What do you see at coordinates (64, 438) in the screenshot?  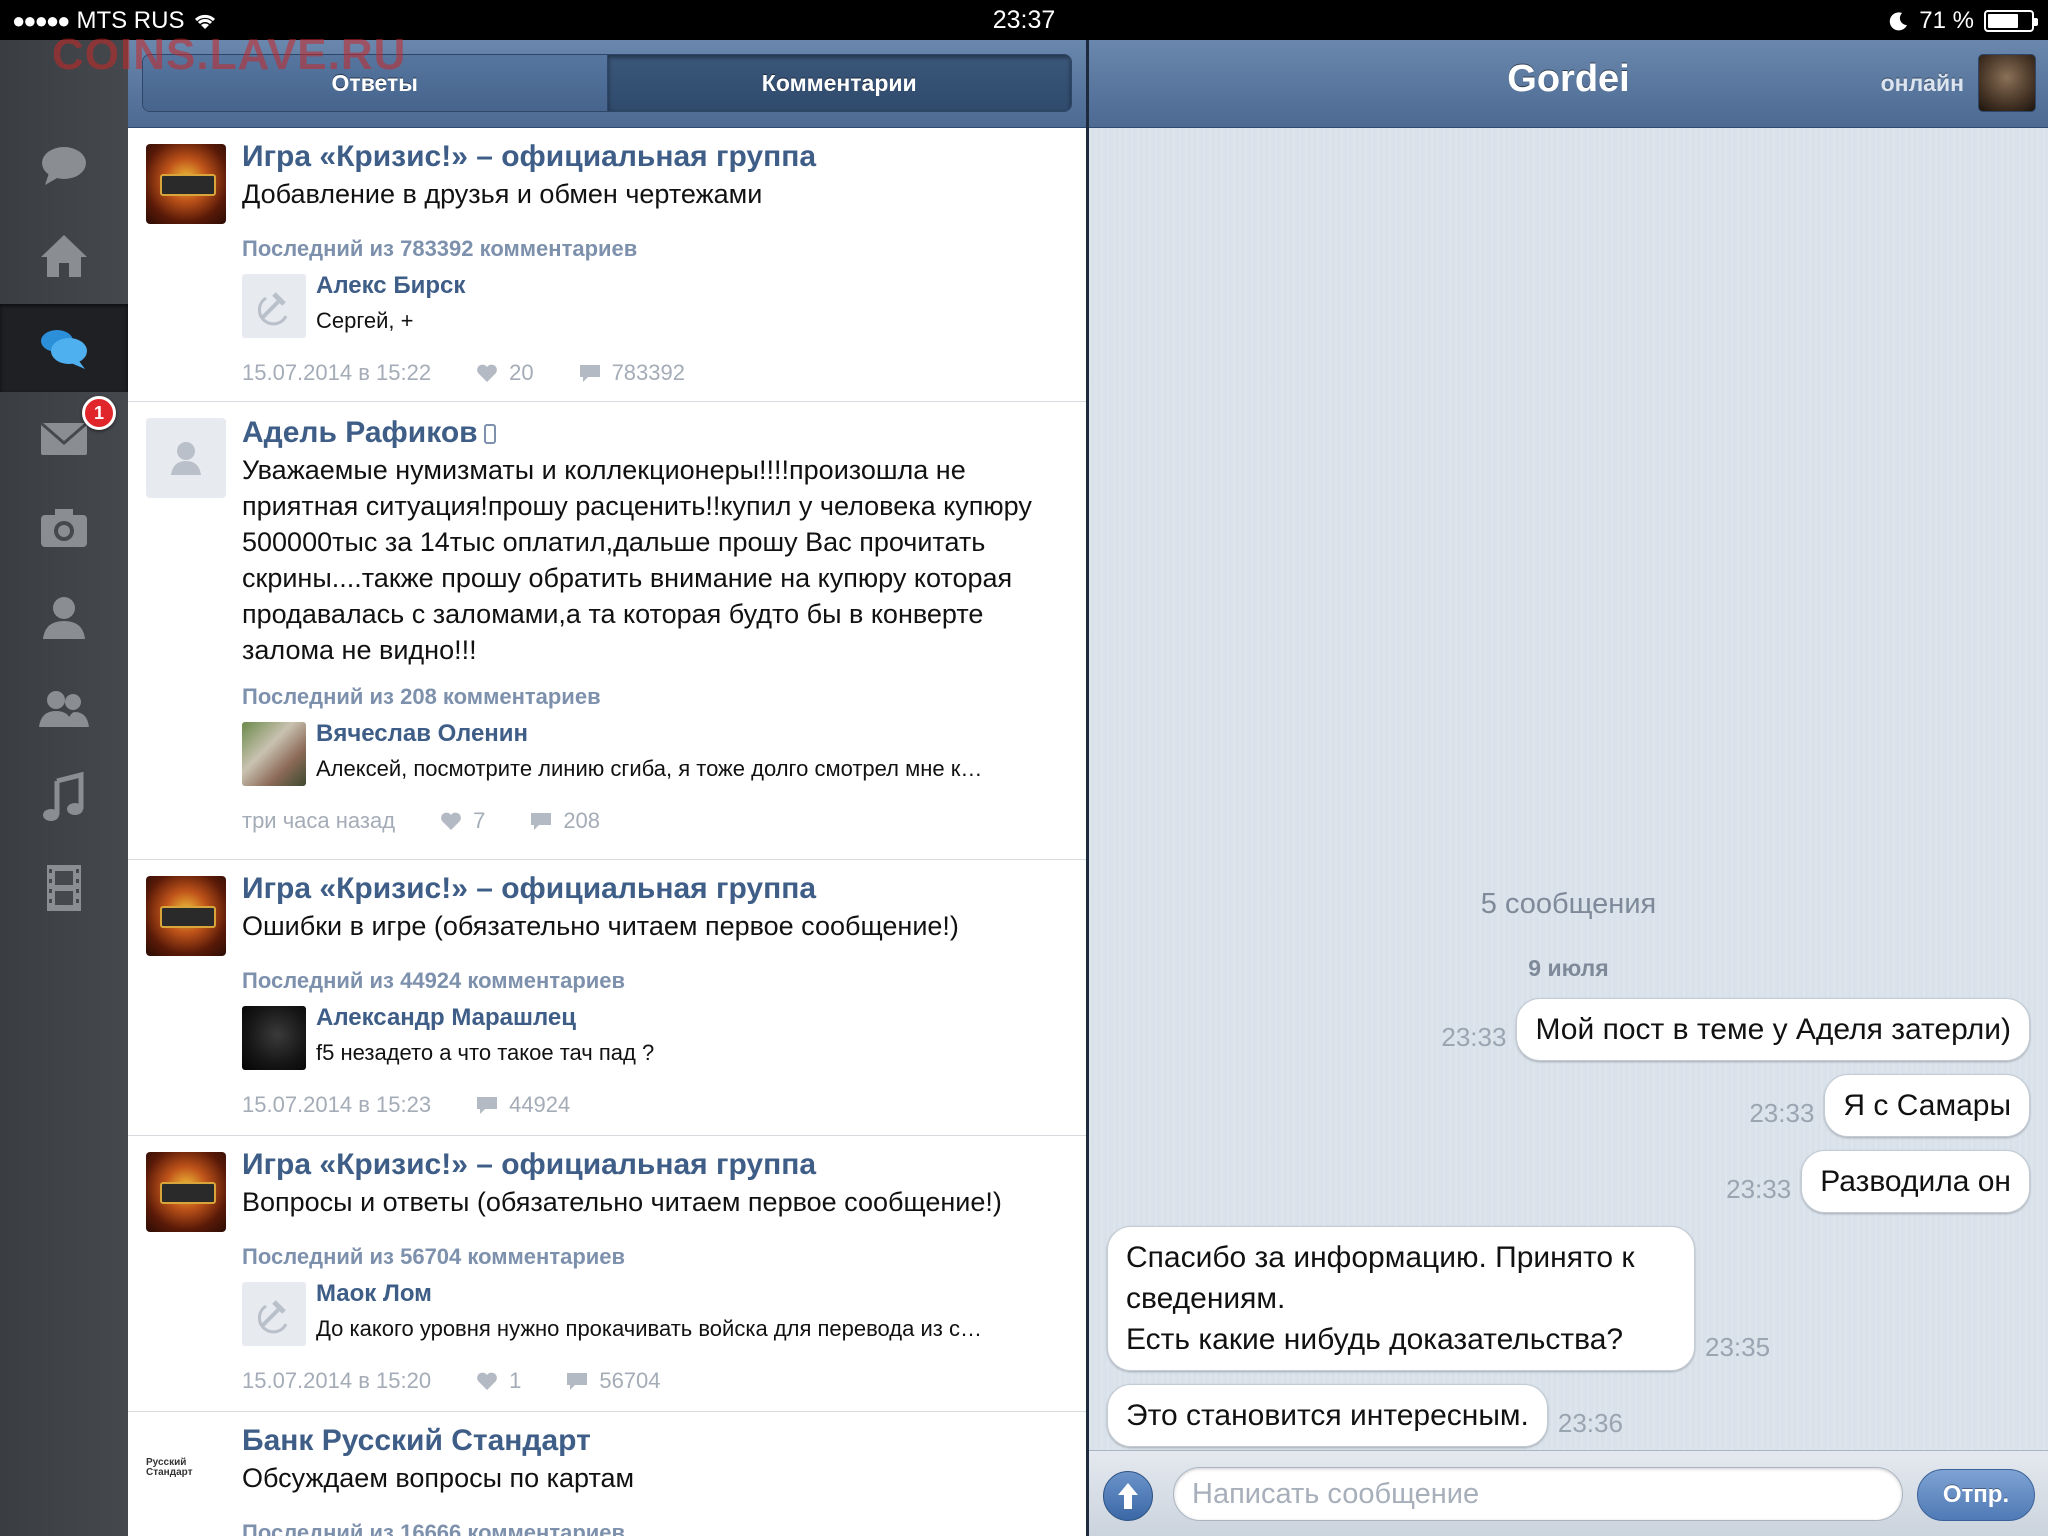 I see `nav-mail-icon: 1` at bounding box center [64, 438].